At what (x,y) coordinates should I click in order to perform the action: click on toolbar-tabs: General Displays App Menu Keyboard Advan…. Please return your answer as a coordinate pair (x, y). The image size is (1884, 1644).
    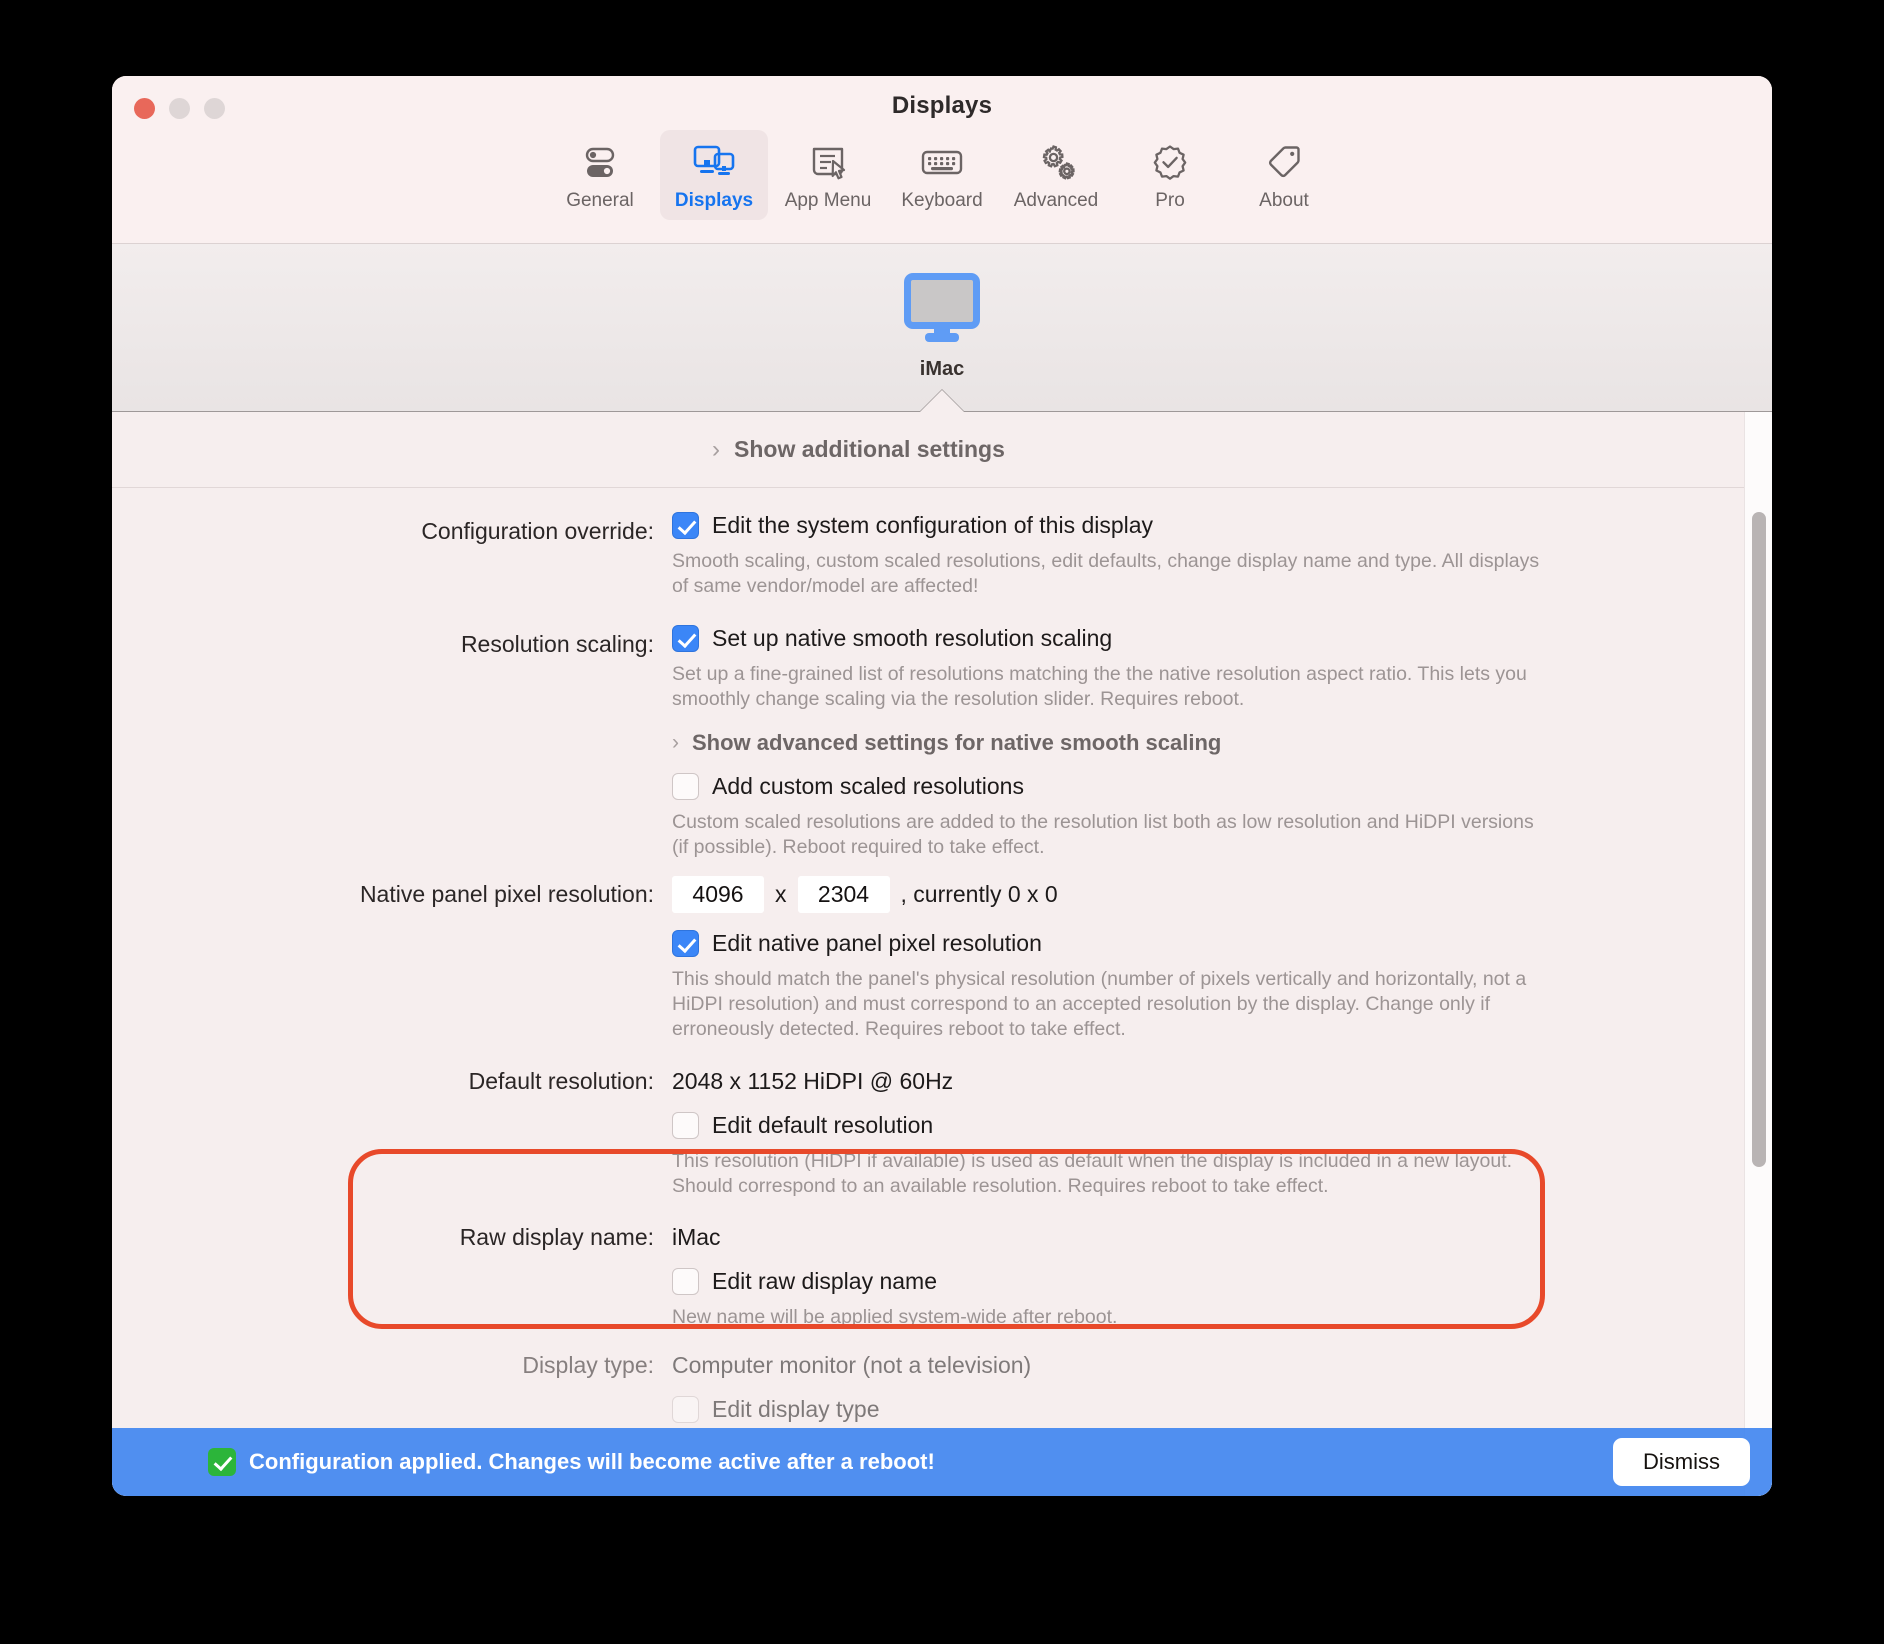
    Looking at the image, I should click on (942, 175).